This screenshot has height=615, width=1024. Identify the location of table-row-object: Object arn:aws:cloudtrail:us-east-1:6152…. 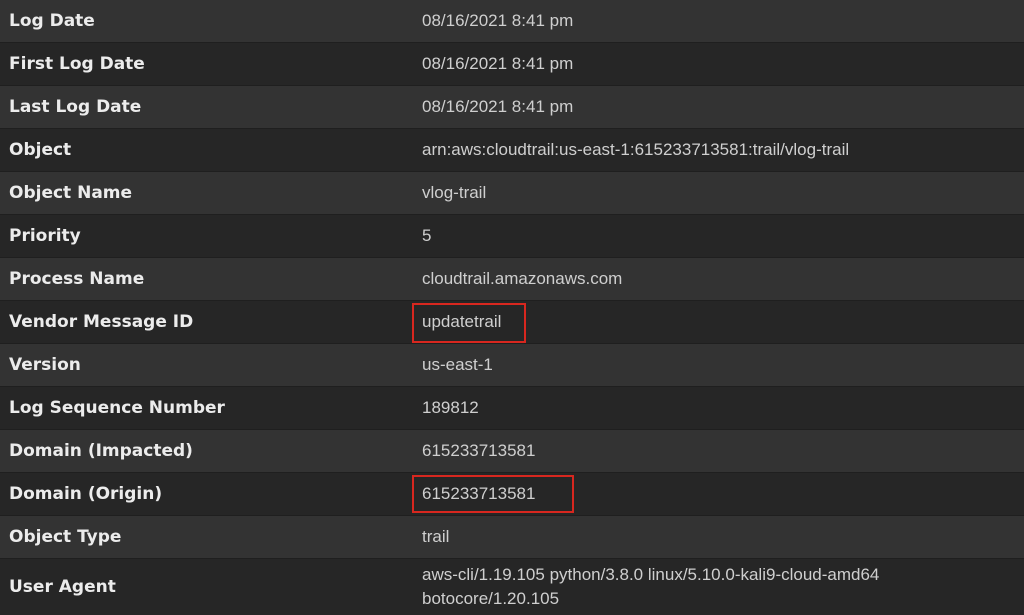
(512, 150).